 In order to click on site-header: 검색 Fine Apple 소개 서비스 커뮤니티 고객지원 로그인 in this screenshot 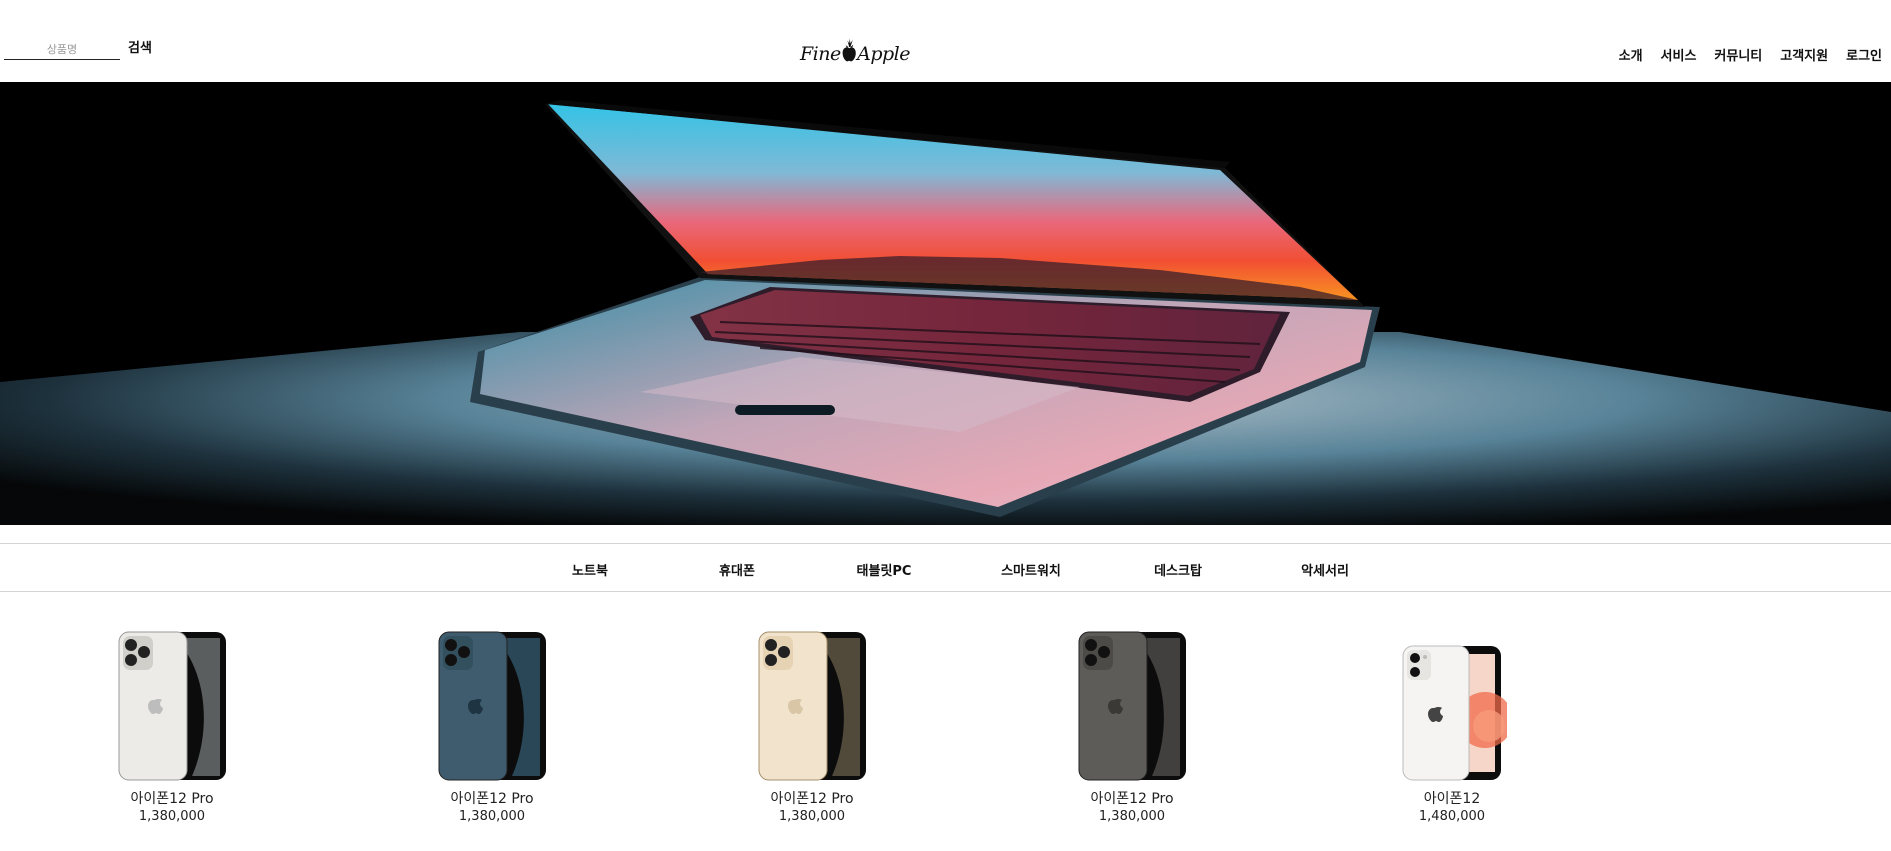, I will do `click(945, 41)`.